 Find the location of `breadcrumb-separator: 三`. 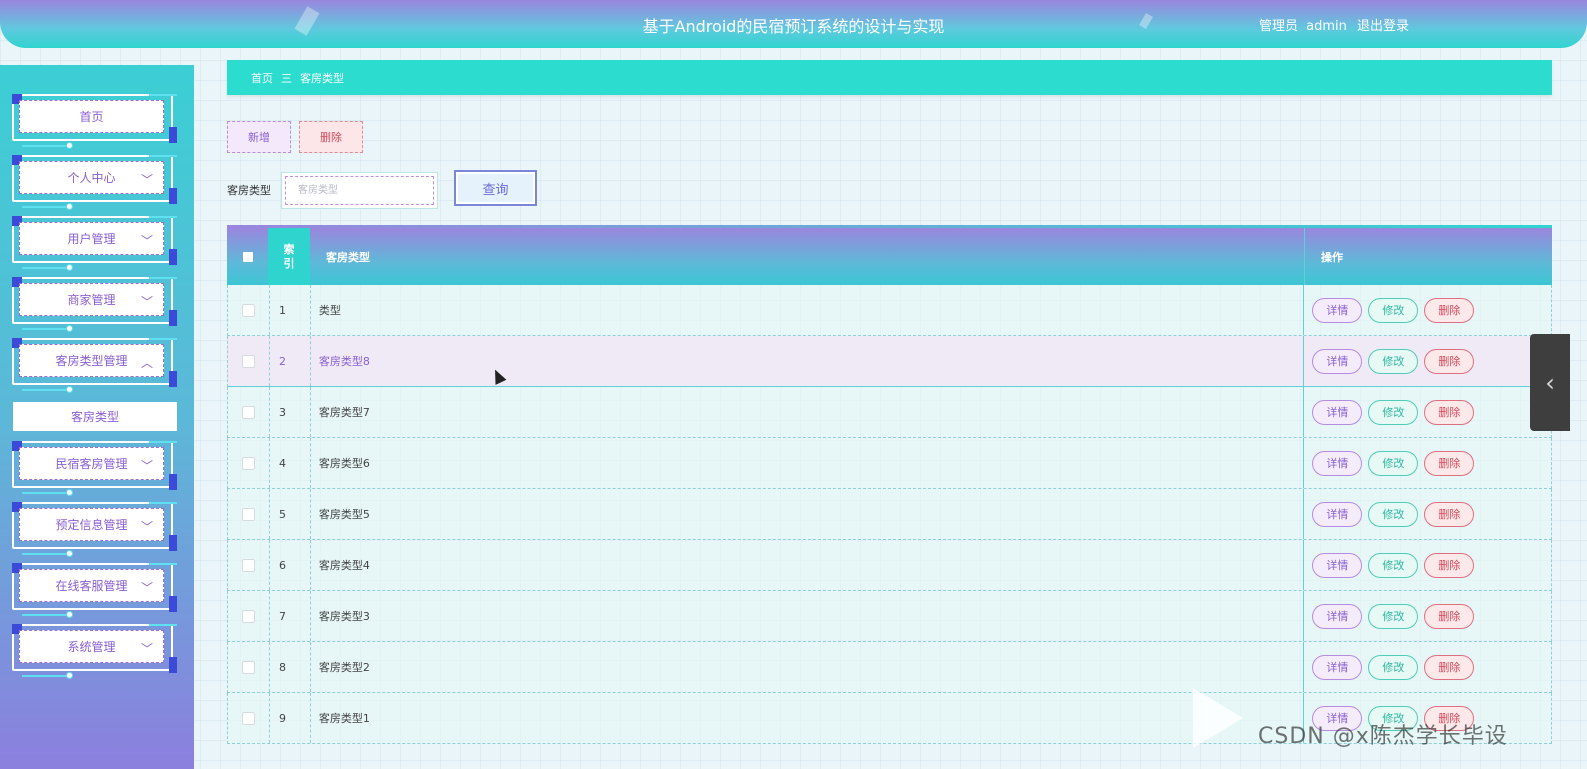

breadcrumb-separator: 三 is located at coordinates (286, 78).